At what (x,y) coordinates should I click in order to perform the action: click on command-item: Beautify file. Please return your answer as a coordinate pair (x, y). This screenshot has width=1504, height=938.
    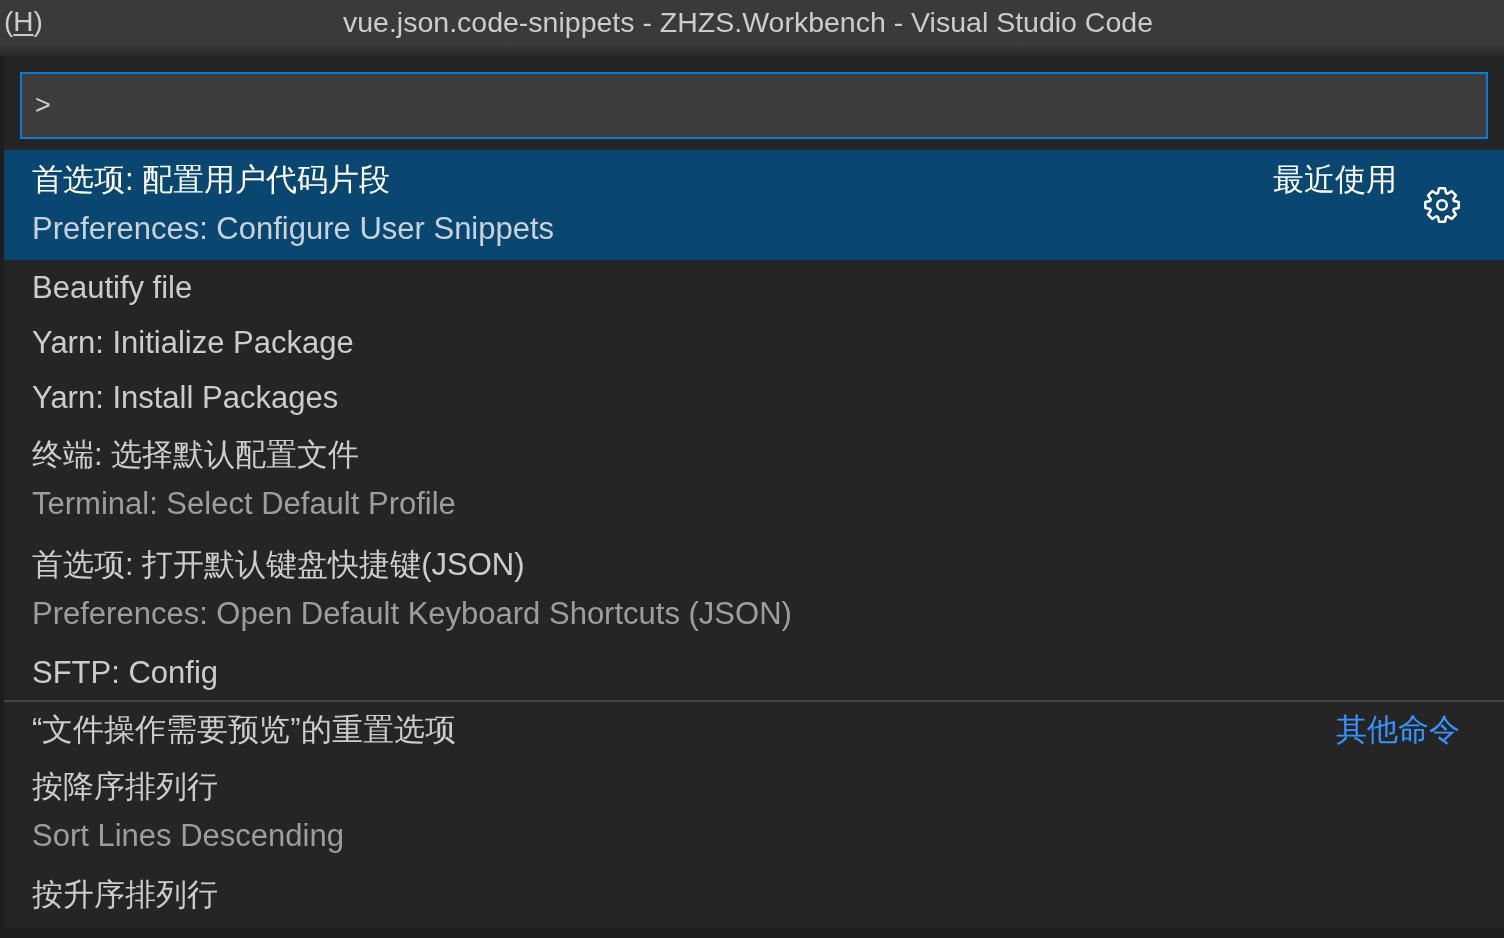
    Looking at the image, I should click on (754, 287).